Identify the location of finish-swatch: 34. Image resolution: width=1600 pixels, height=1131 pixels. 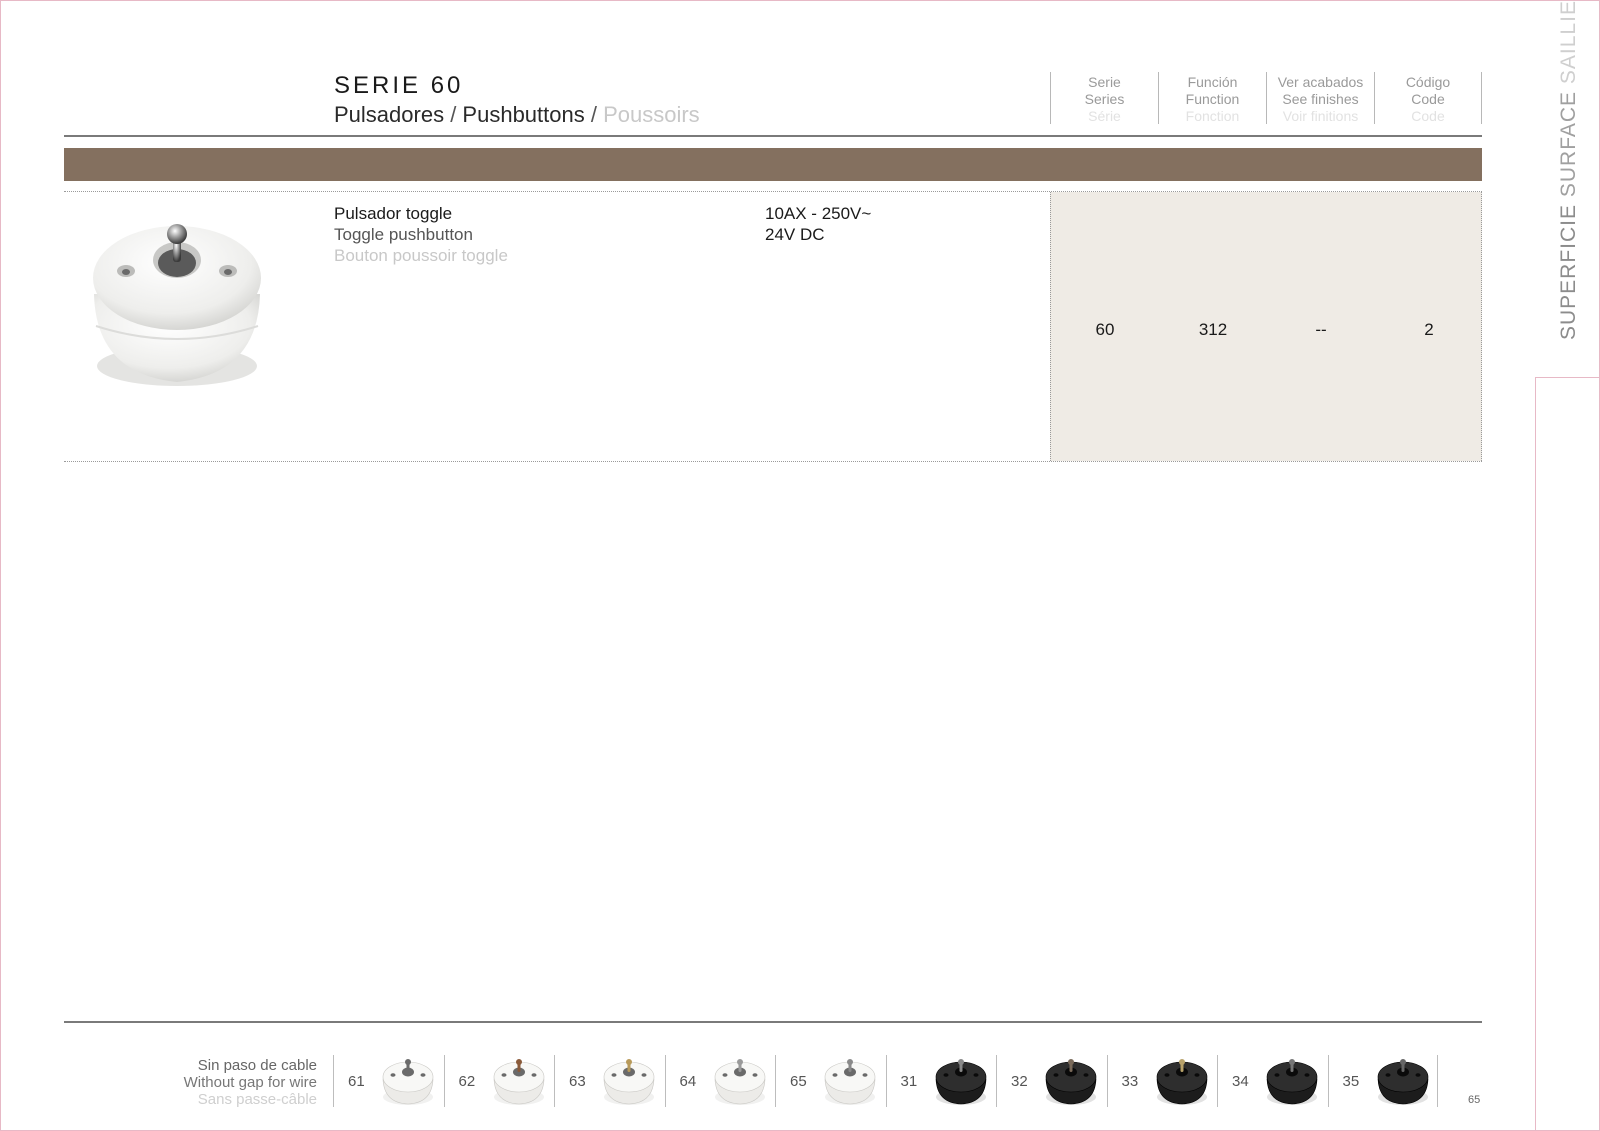
(1272, 1081).